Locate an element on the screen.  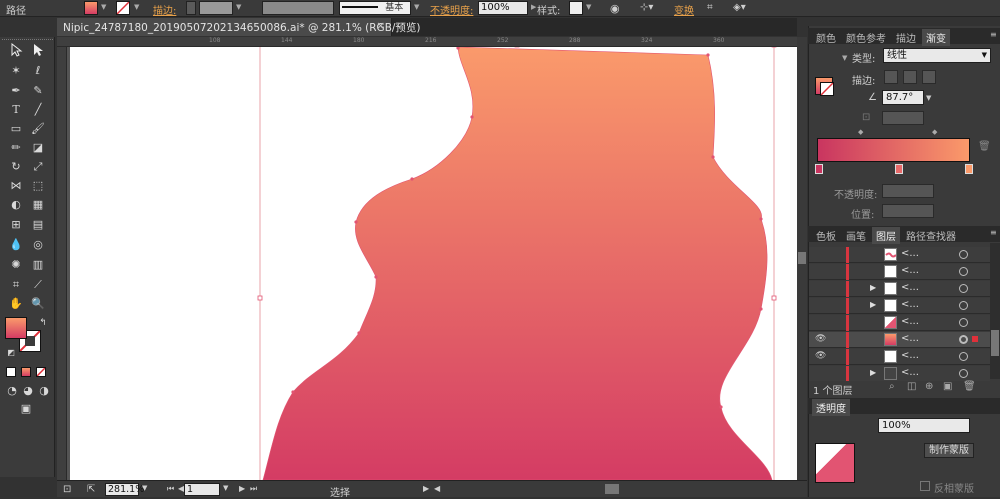
stop-opacity-field is located at coordinates (908, 191).